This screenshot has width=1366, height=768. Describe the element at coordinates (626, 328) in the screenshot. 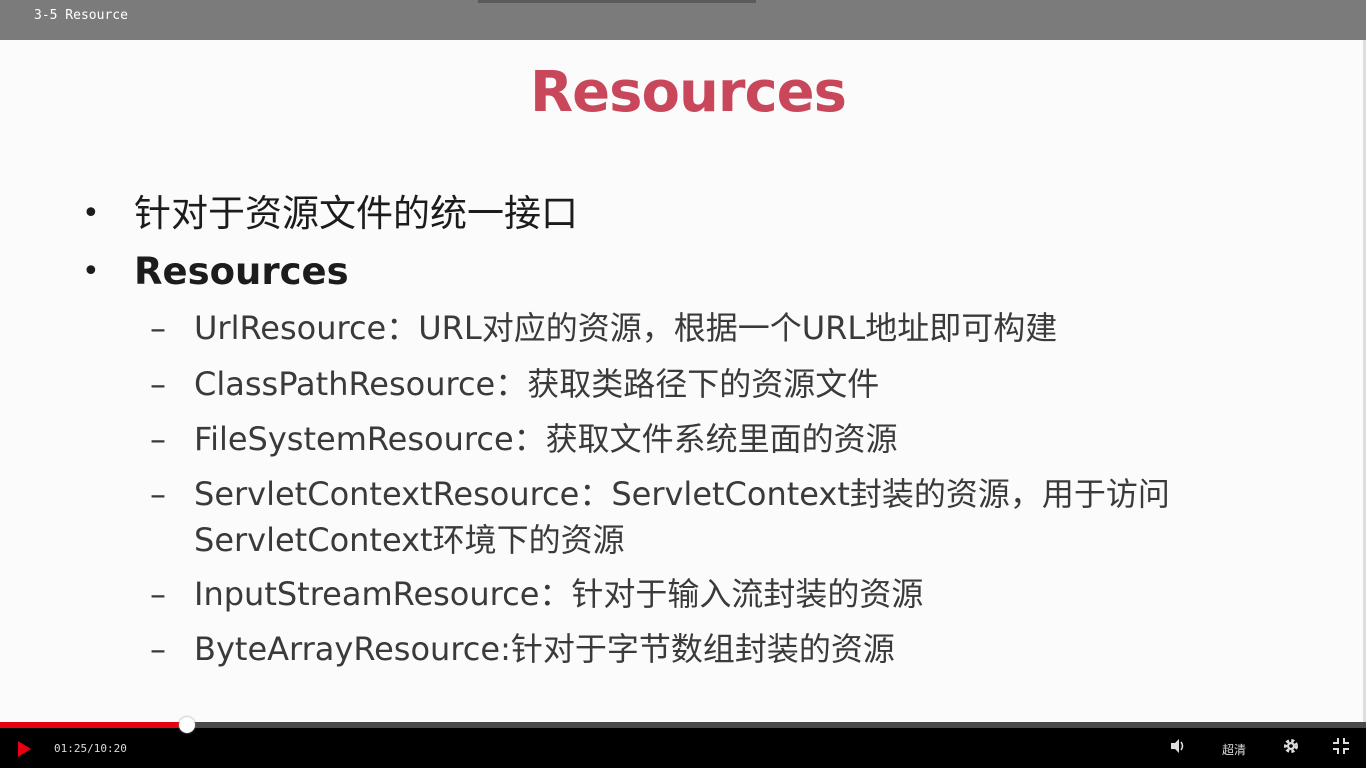

I see `sub-bullet-text: UrlResource：URL对应的资源，根据一个URL地址即可构建` at that location.